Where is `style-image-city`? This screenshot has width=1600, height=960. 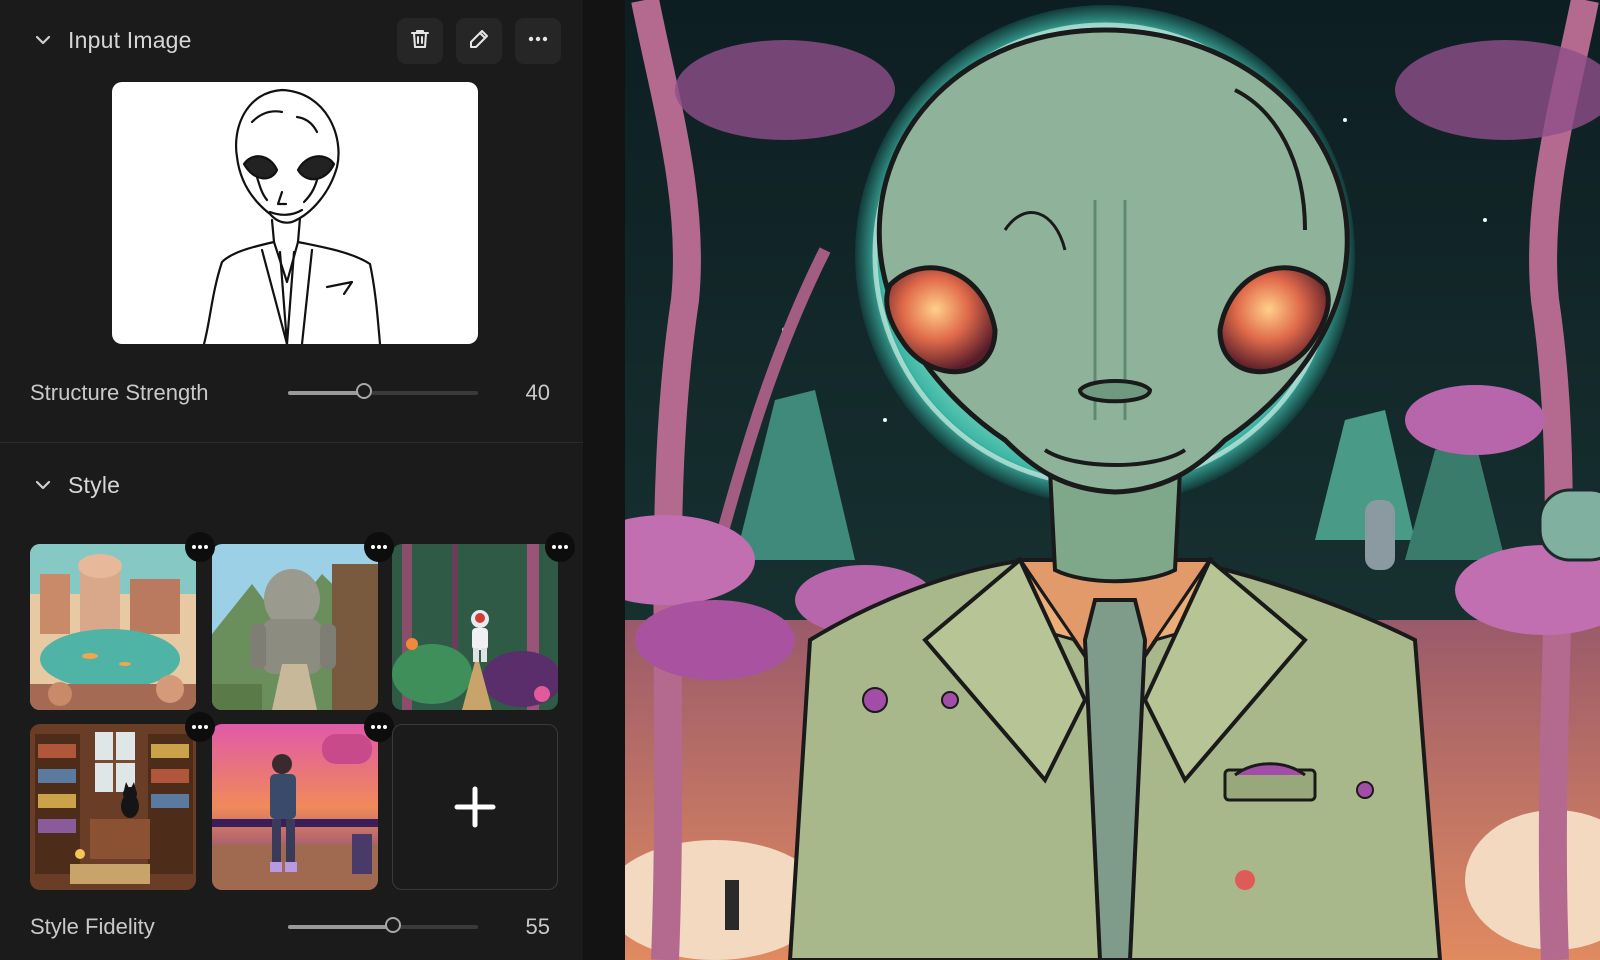
style-image-city is located at coordinates (113, 627).